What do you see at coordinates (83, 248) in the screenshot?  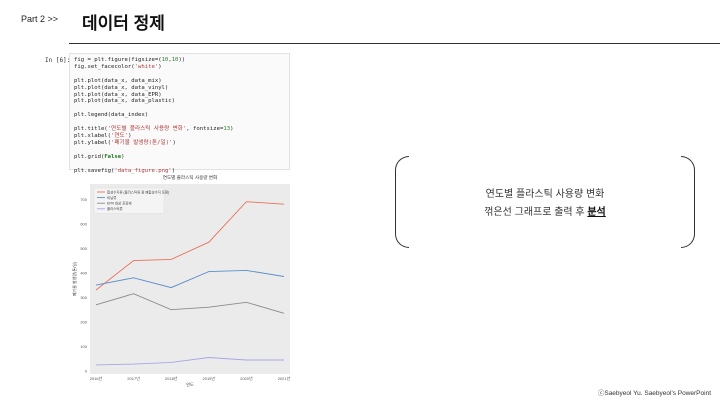 I see `y-tick-label: 500` at bounding box center [83, 248].